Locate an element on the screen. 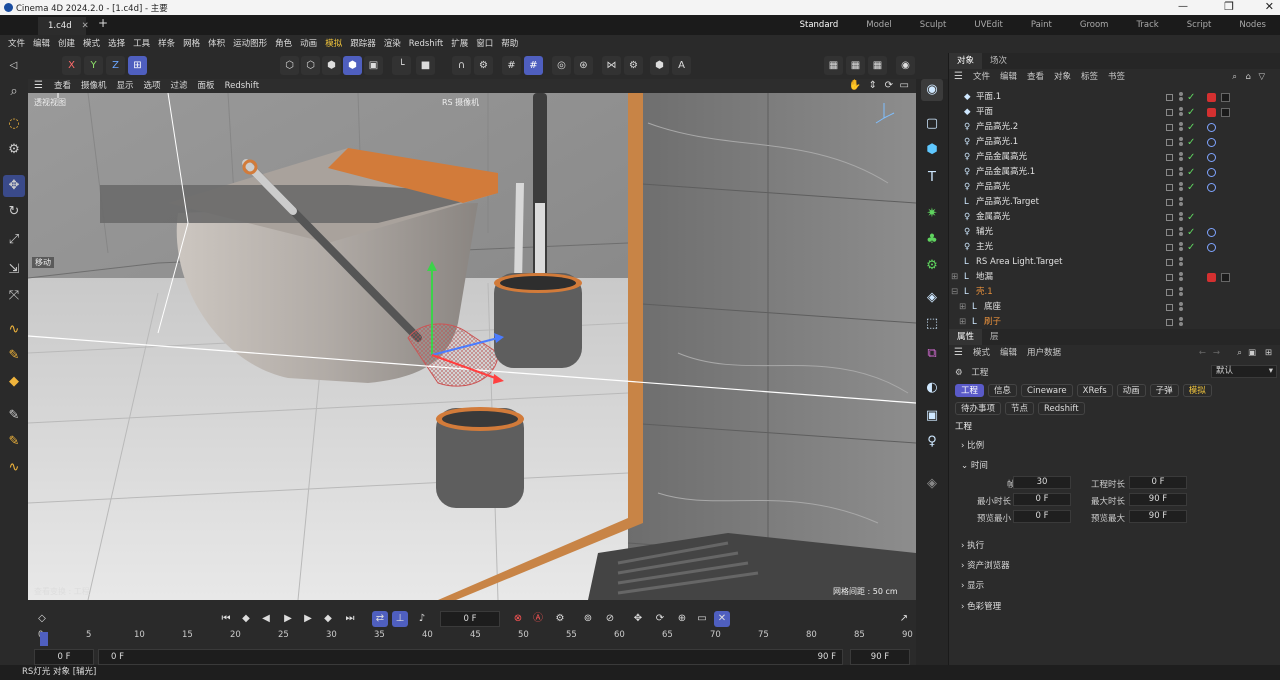 This screenshot has width=1280, height=680. tab-takes: 场次 is located at coordinates (998, 61).